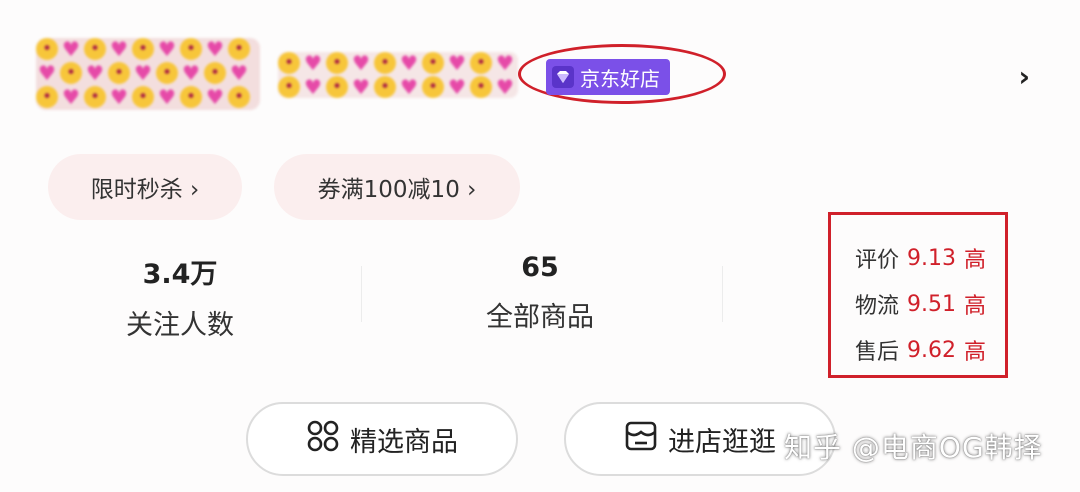 This screenshot has width=1080, height=492. I want to click on score-key: 物流, so click(877, 306).